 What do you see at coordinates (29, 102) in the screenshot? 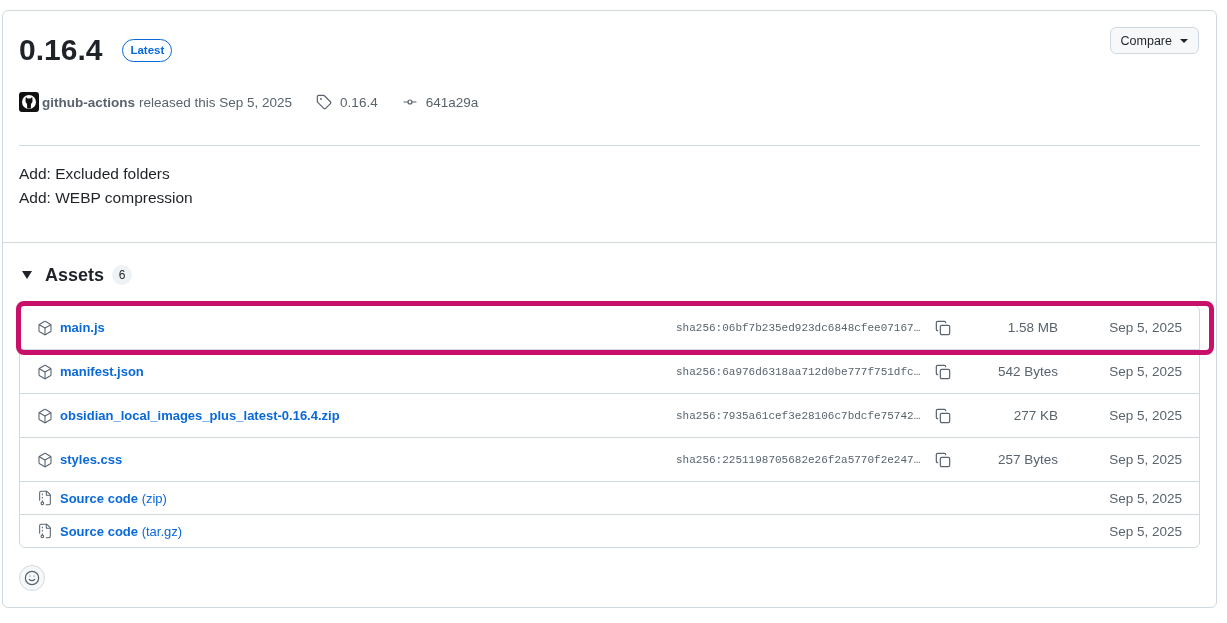
I see `avatar-icon` at bounding box center [29, 102].